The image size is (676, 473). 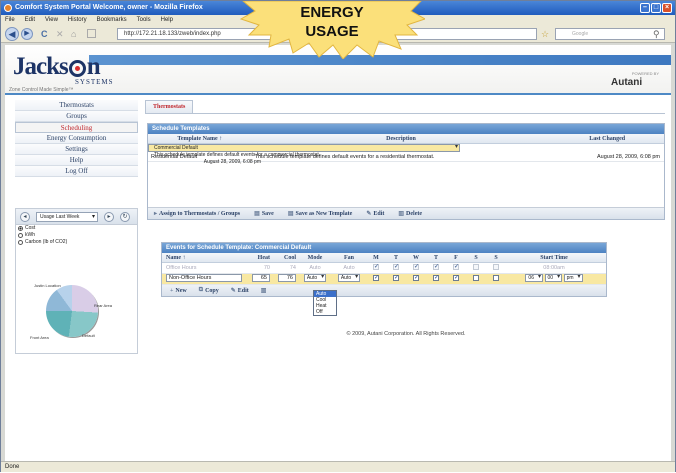 What do you see at coordinates (10, 20) in the screenshot?
I see `menu-file: File` at bounding box center [10, 20].